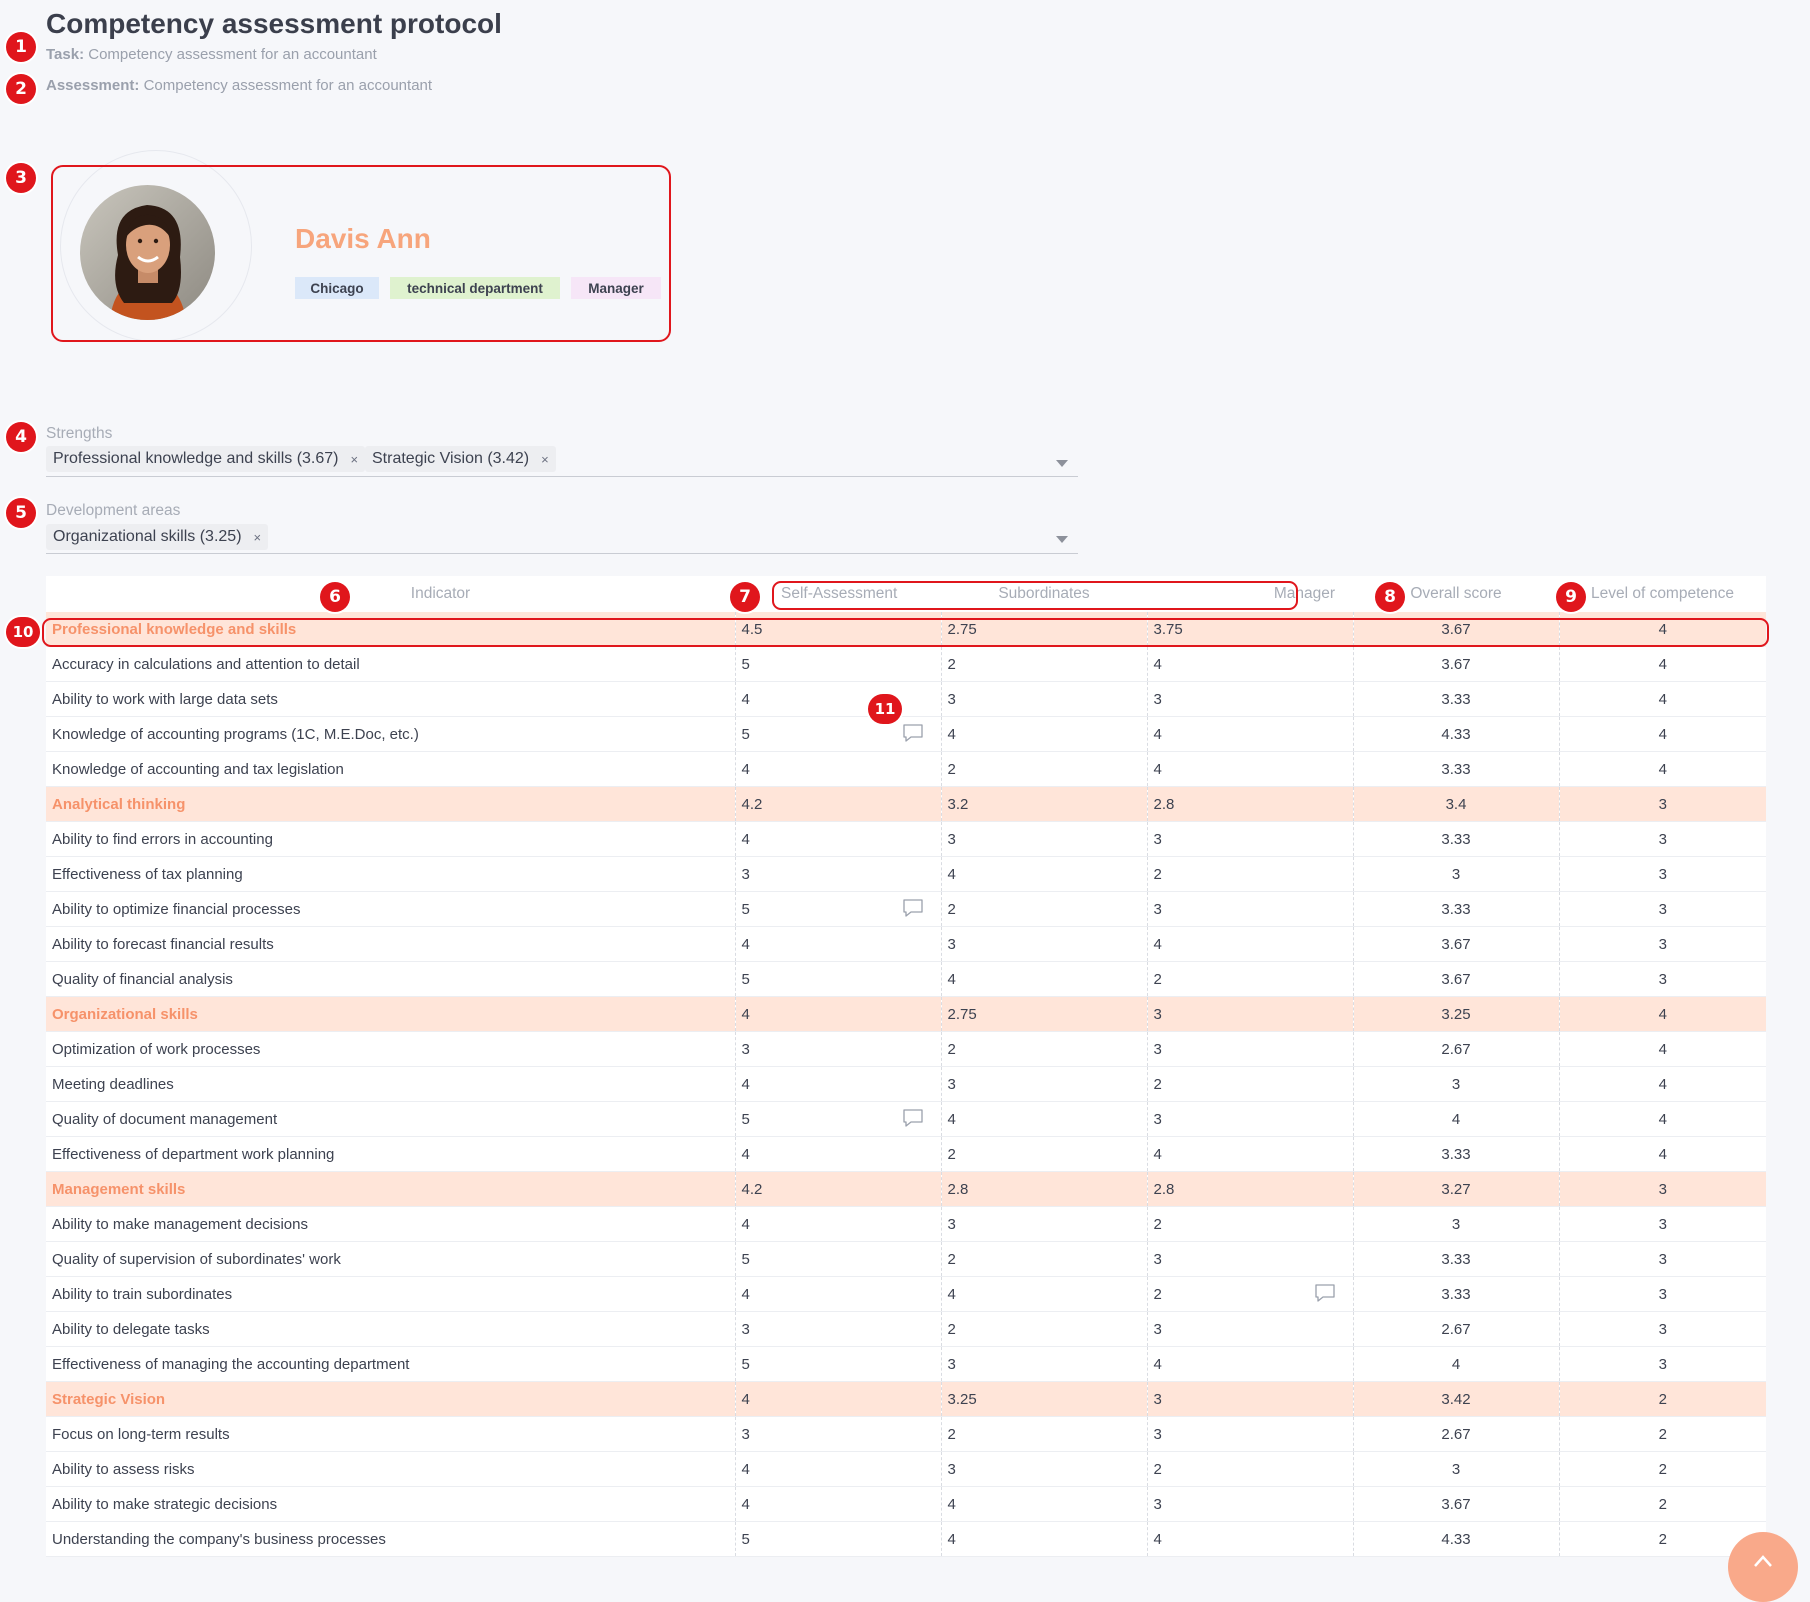  Describe the element at coordinates (906, 1084) in the screenshot. I see `table-row: Meeting deadlines 4 3 2 3 4` at that location.